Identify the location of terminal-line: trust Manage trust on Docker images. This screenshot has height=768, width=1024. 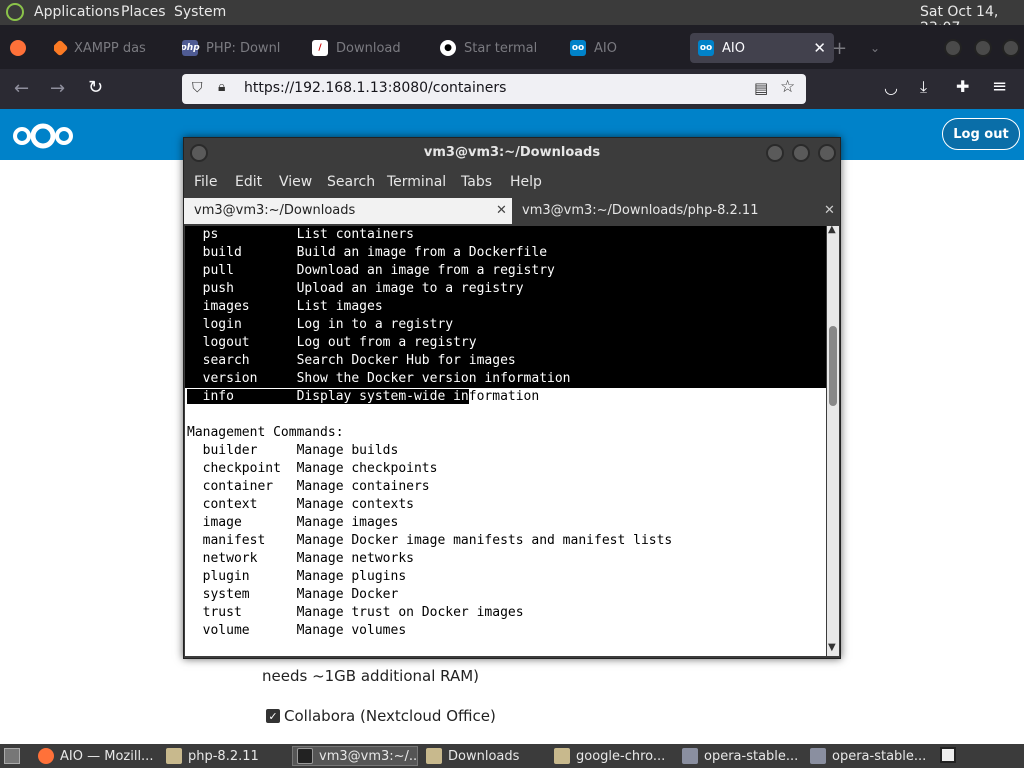
(355, 612).